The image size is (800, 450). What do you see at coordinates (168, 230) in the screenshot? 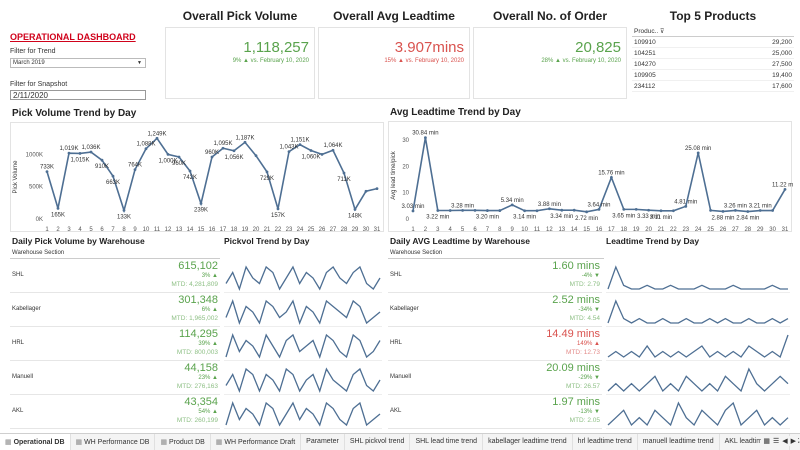
I see `x-tick-label: 12` at bounding box center [168, 230].